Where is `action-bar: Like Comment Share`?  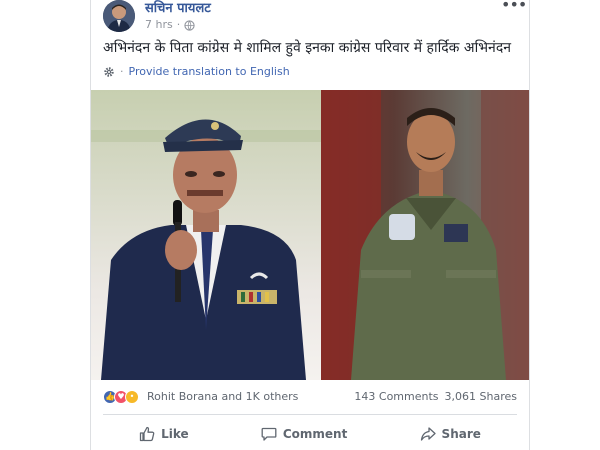
action-bar: Like Comment Share is located at coordinates (310, 434).